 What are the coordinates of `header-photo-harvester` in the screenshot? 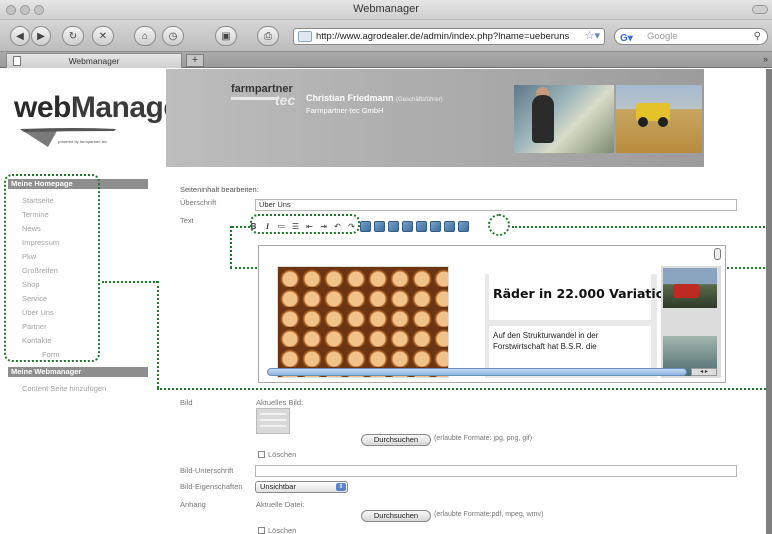 It's located at (659, 119).